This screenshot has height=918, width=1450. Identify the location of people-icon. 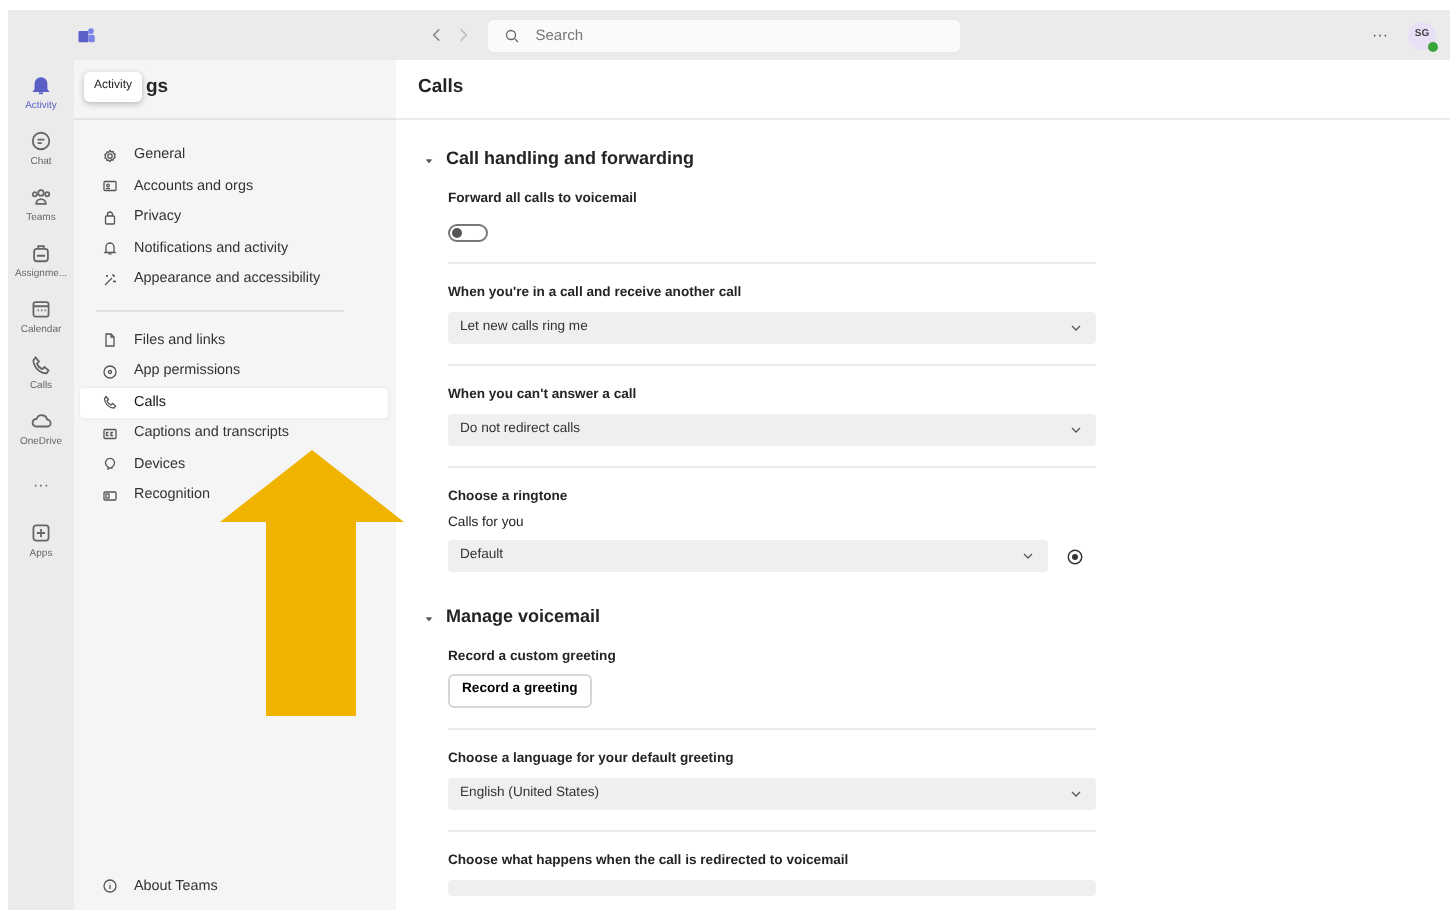
(41, 196).